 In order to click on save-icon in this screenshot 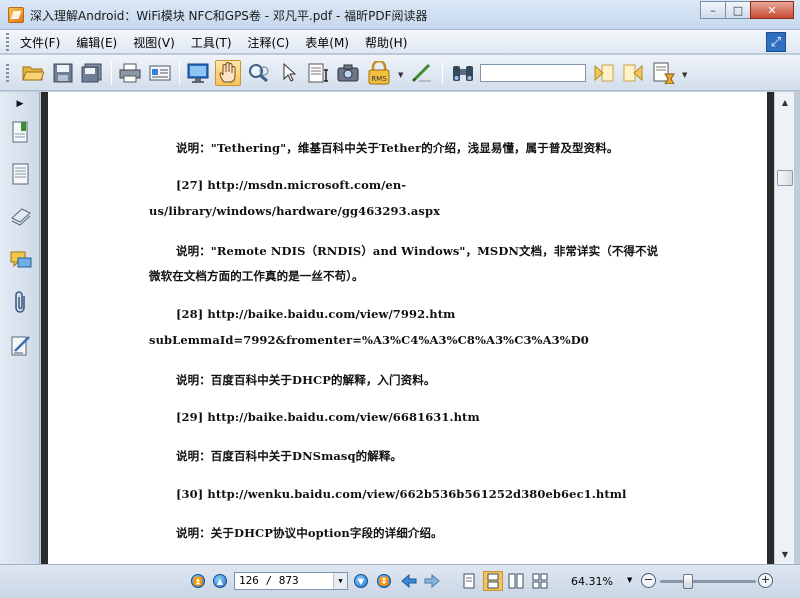, I will do `click(63, 73)`.